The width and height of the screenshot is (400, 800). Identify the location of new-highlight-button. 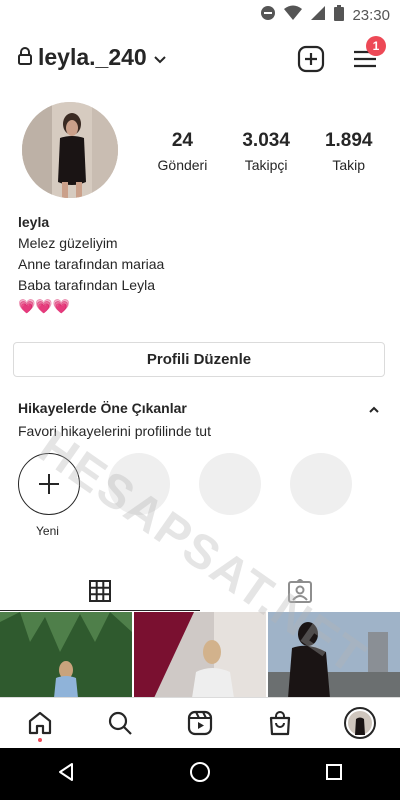
(49, 484).